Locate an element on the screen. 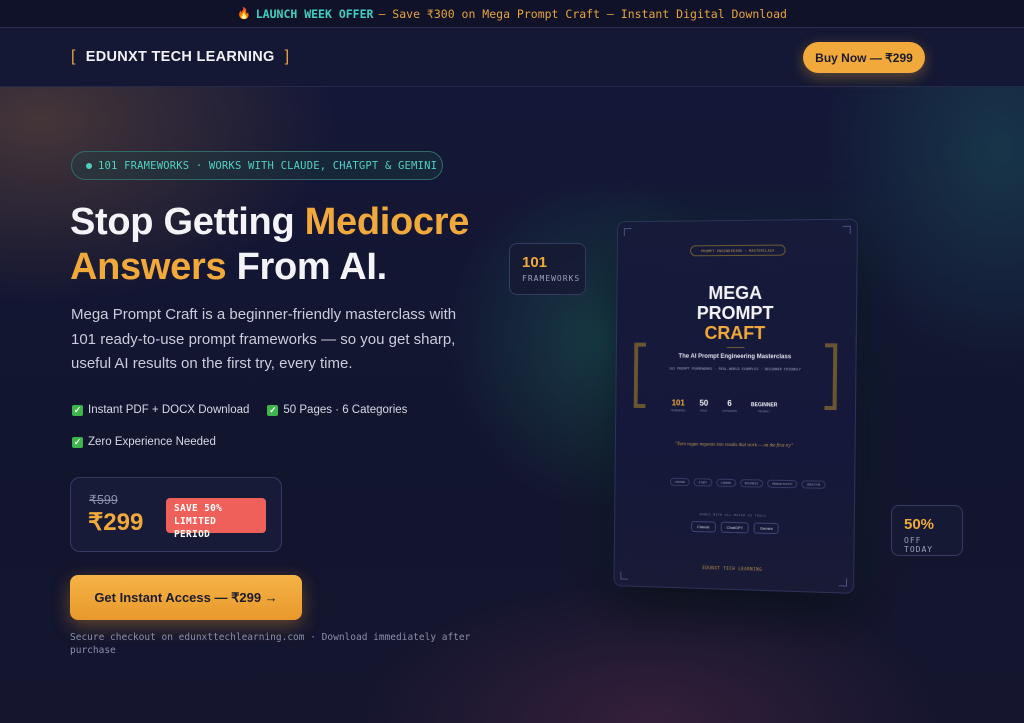 This screenshot has height=723, width=1024. cover-stat: 6 CATEGORIES is located at coordinates (729, 406).